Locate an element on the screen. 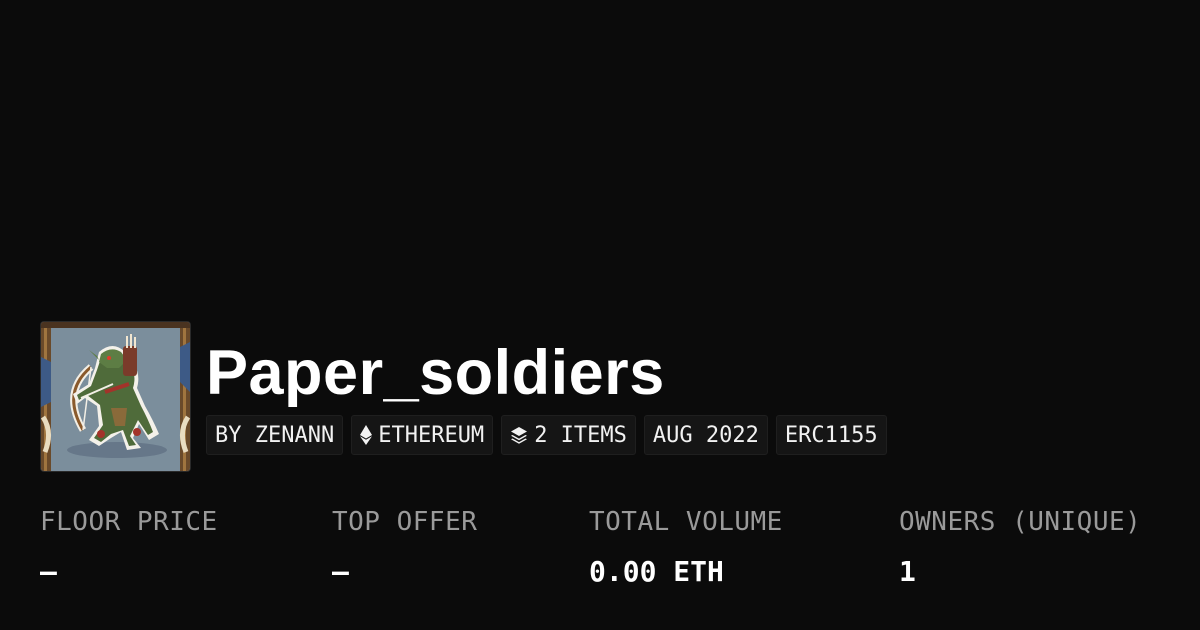 The width and height of the screenshot is (1200, 630). top-offer-stat: TOP OFFER — is located at coordinates (404, 547).